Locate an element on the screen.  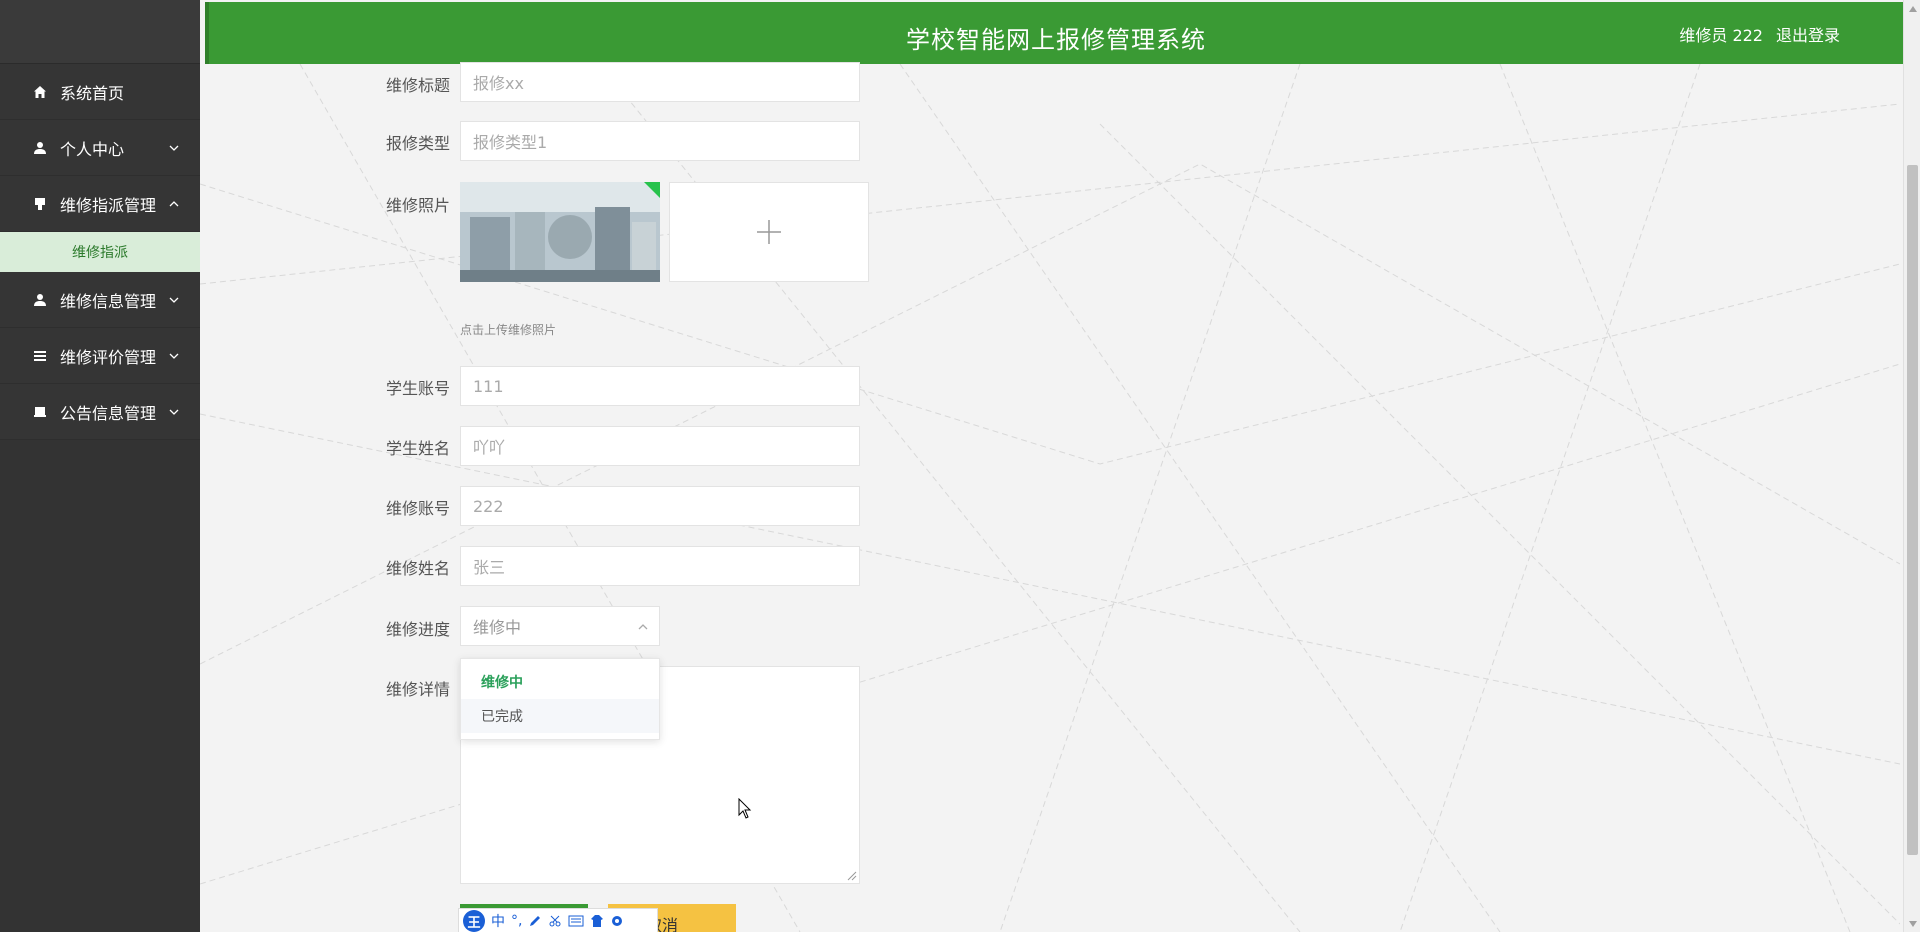
upload-photo-button is located at coordinates (769, 232).